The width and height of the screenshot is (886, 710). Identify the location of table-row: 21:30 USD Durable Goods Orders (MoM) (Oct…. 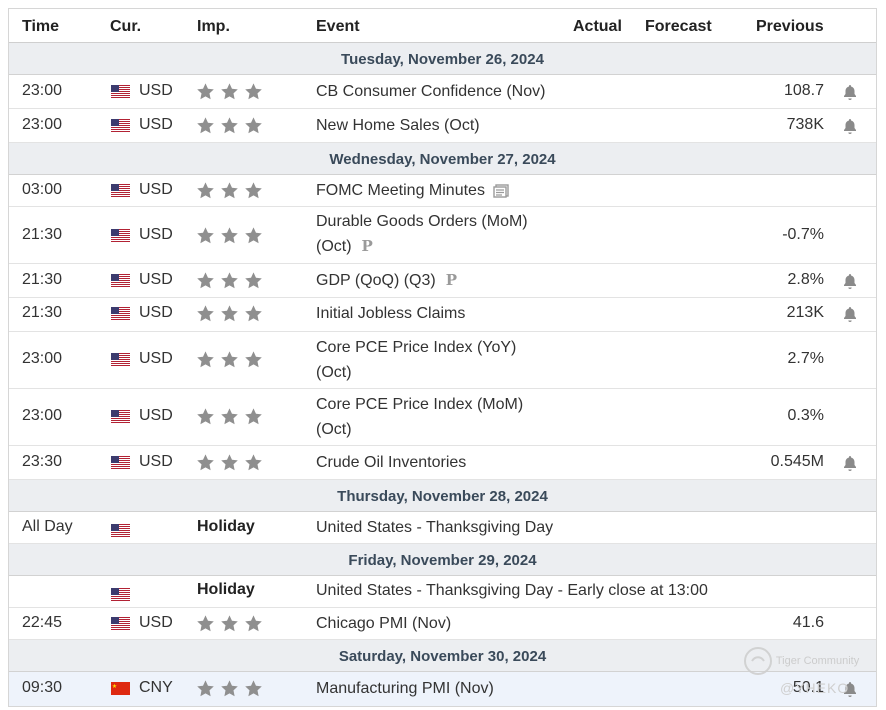
(442, 235).